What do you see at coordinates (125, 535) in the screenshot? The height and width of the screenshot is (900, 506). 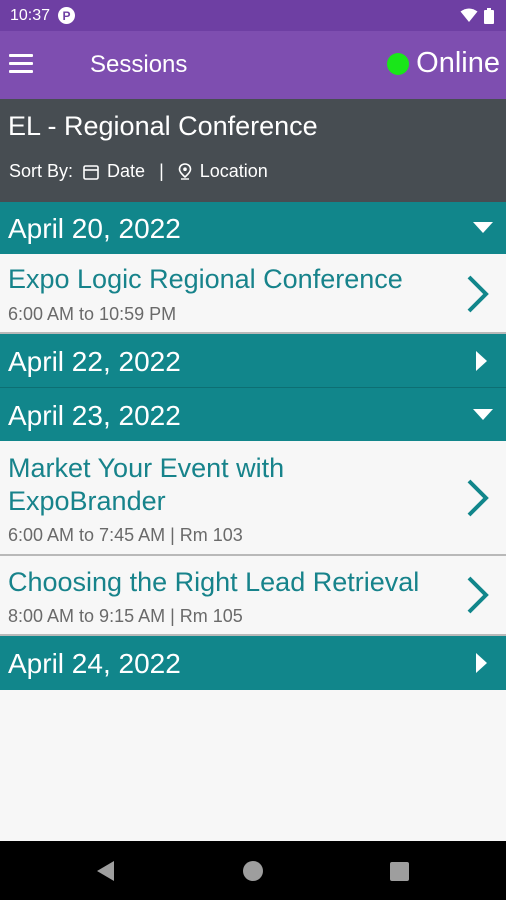 I see `session-time: 6:00 AM to 7:45 AM | Rm 103` at bounding box center [125, 535].